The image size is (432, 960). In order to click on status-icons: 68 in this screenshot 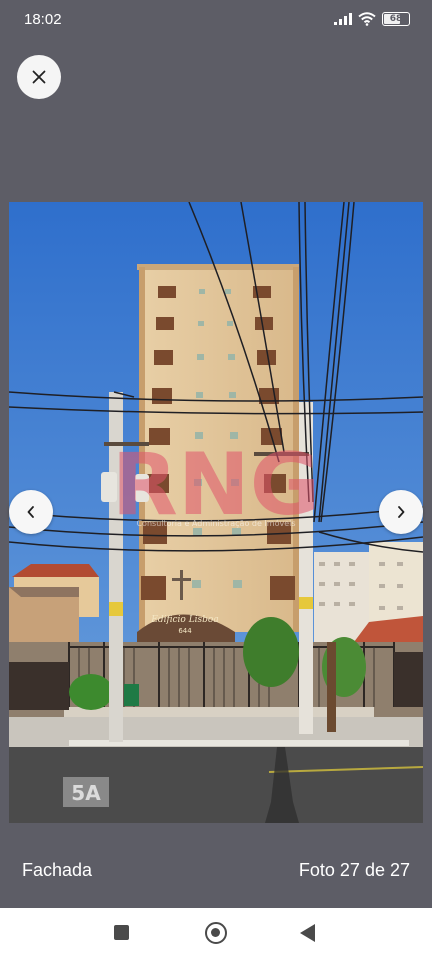, I will do `click(372, 19)`.